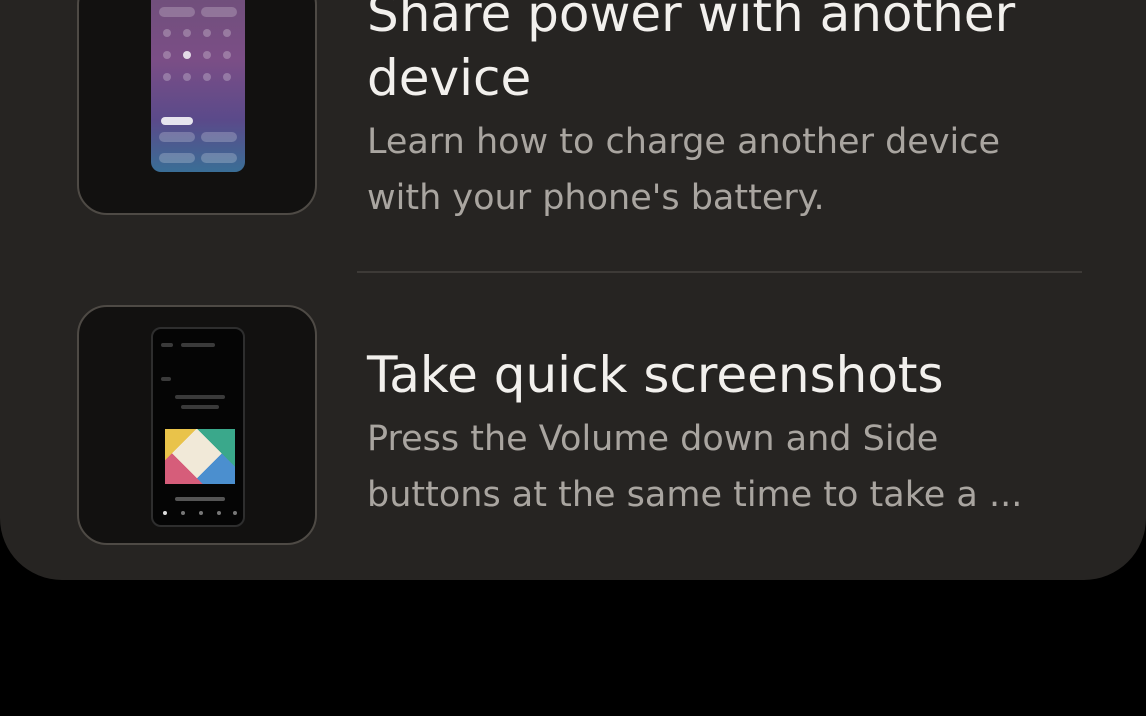 This screenshot has height=716, width=1146. I want to click on tip-thumbnail-screenshots, so click(197, 425).